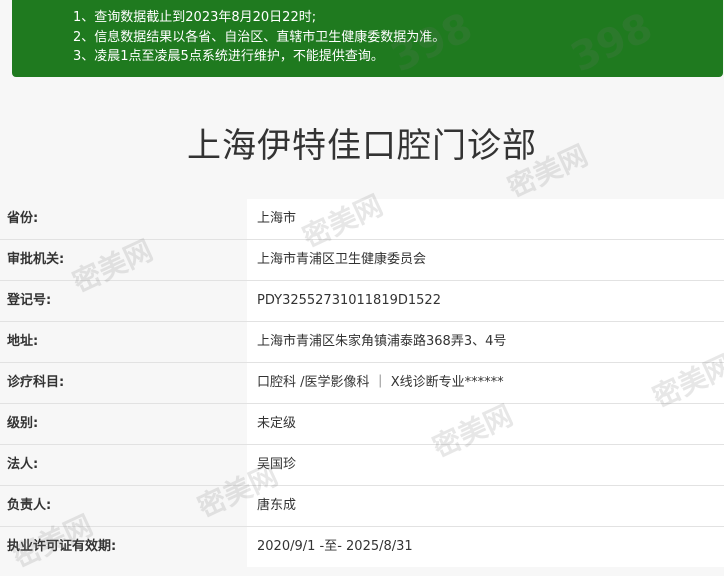  I want to click on row-label: 登记号:, so click(29, 300).